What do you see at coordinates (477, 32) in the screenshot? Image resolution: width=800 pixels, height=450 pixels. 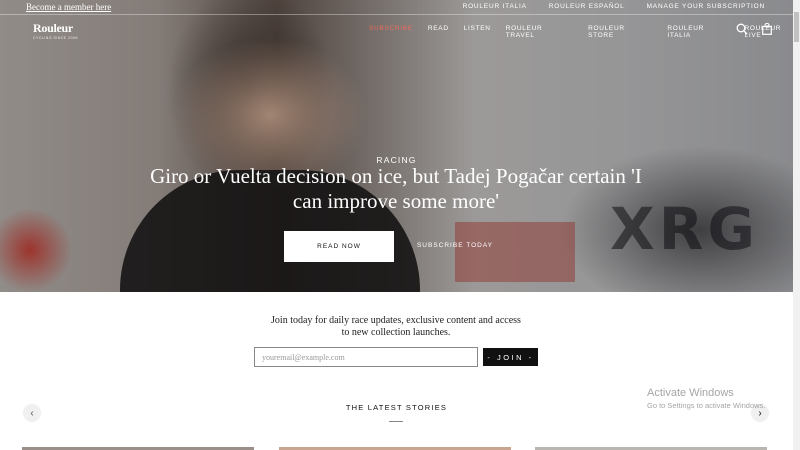 I see `nav-item-listen: Listen` at bounding box center [477, 32].